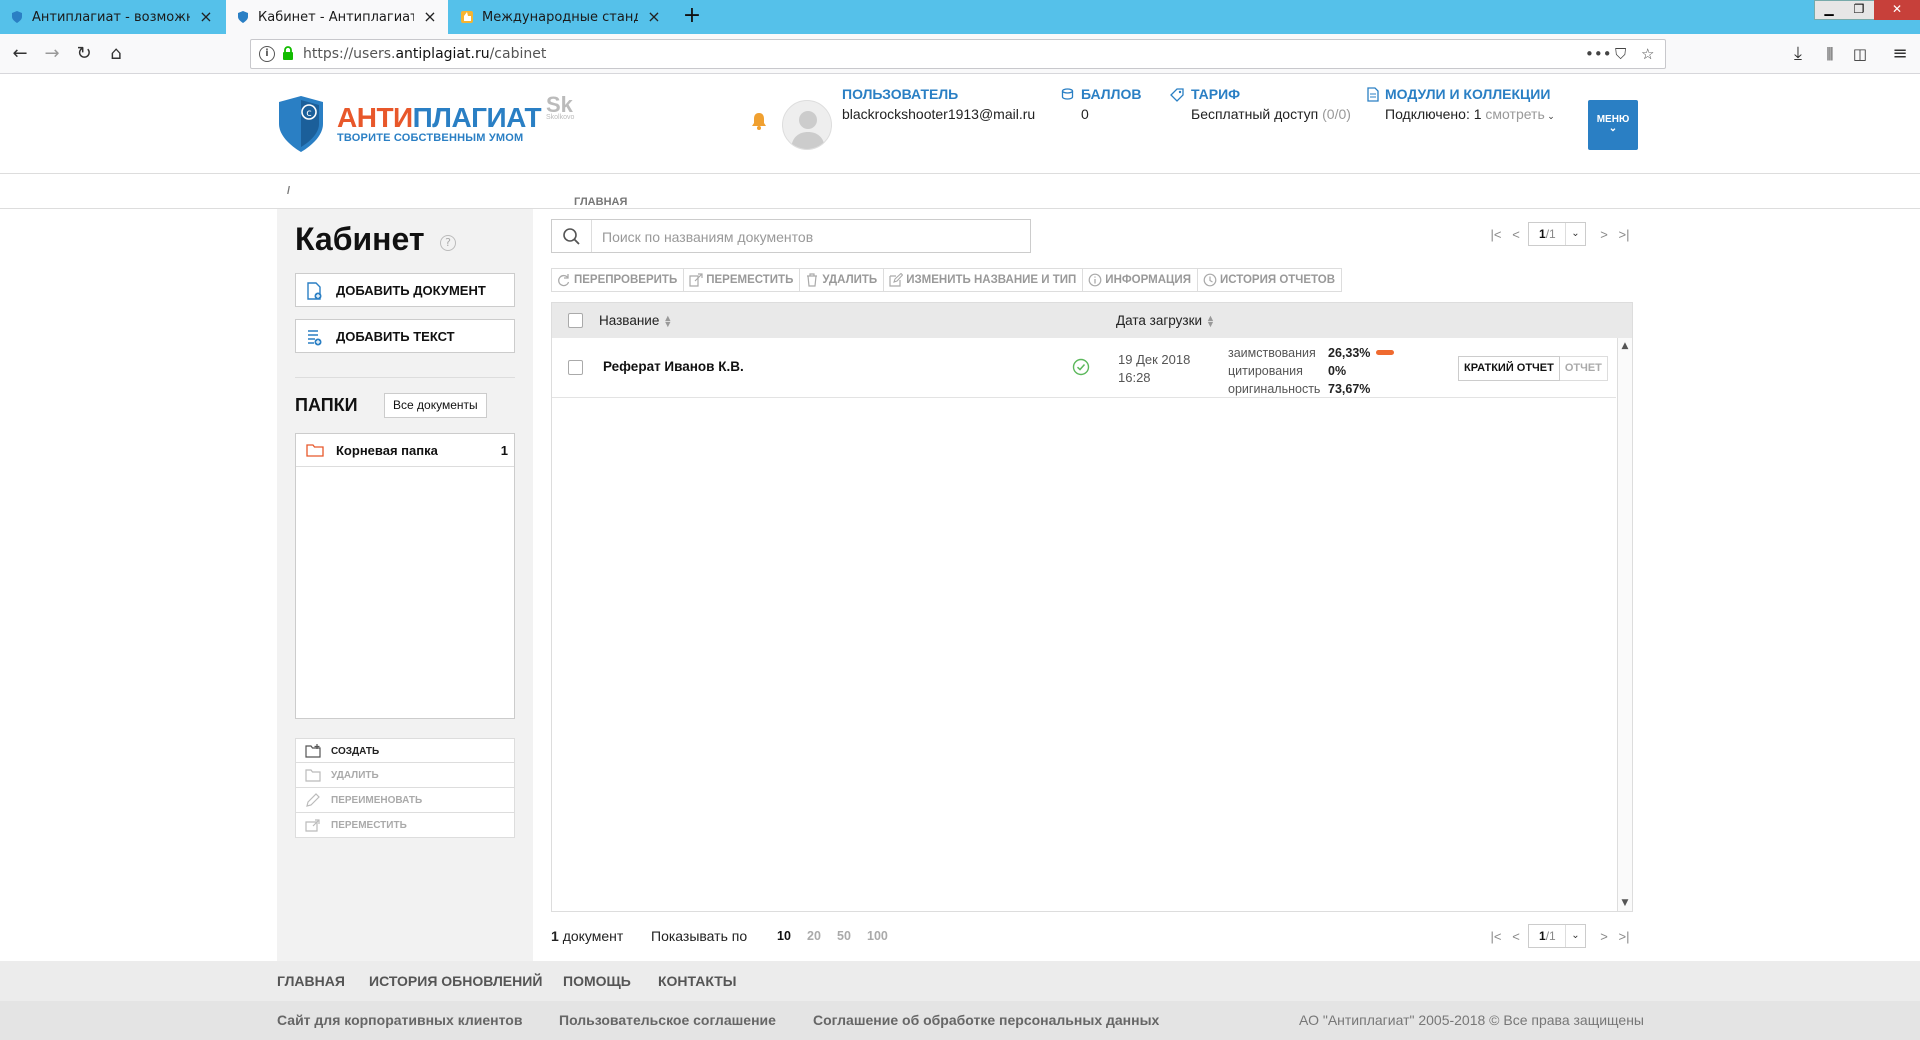 Image resolution: width=1920 pixels, height=1040 pixels. What do you see at coordinates (405, 336) in the screenshot?
I see `add-text-button: ДОБАВИТЬ ТЕКСТ` at bounding box center [405, 336].